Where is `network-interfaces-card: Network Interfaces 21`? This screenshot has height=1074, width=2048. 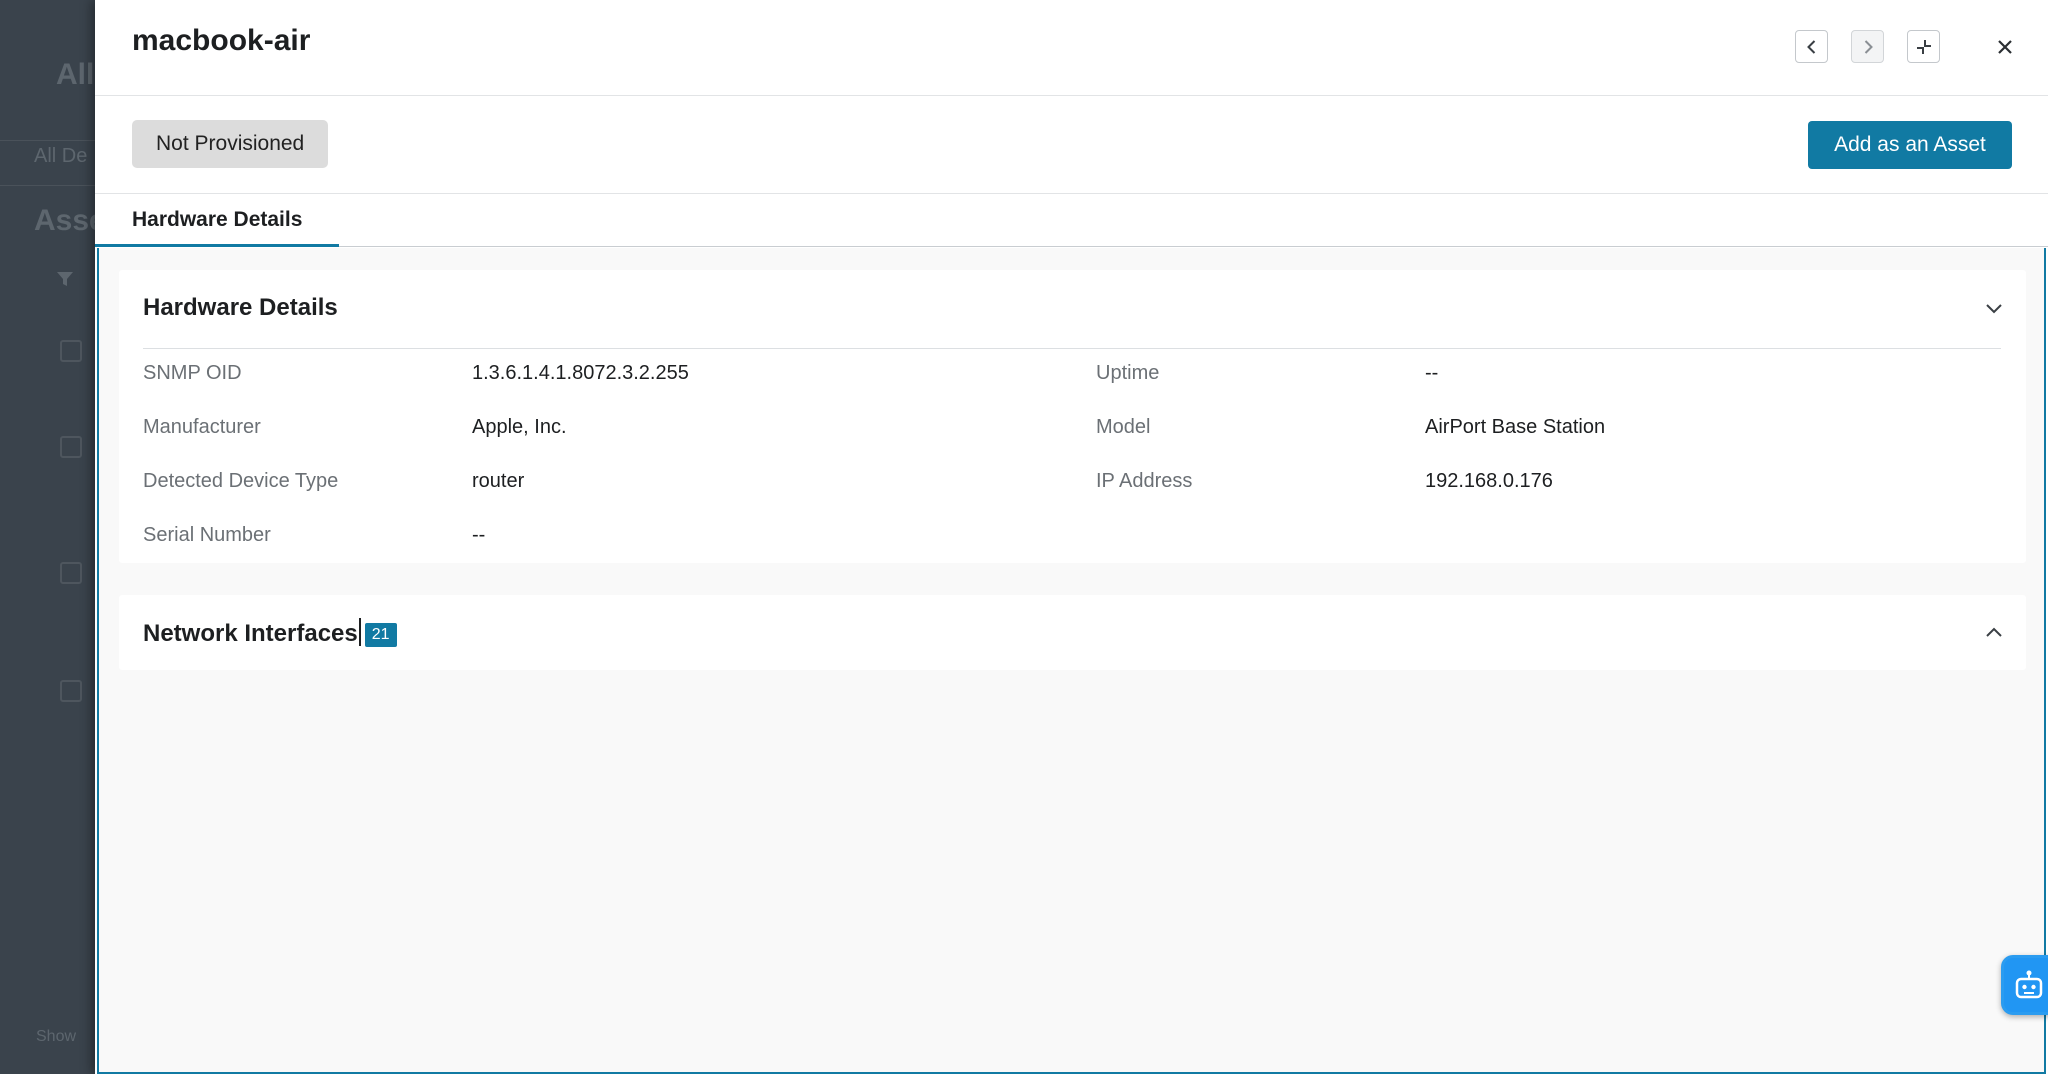
network-interfaces-card: Network Interfaces 21 is located at coordinates (1072, 632).